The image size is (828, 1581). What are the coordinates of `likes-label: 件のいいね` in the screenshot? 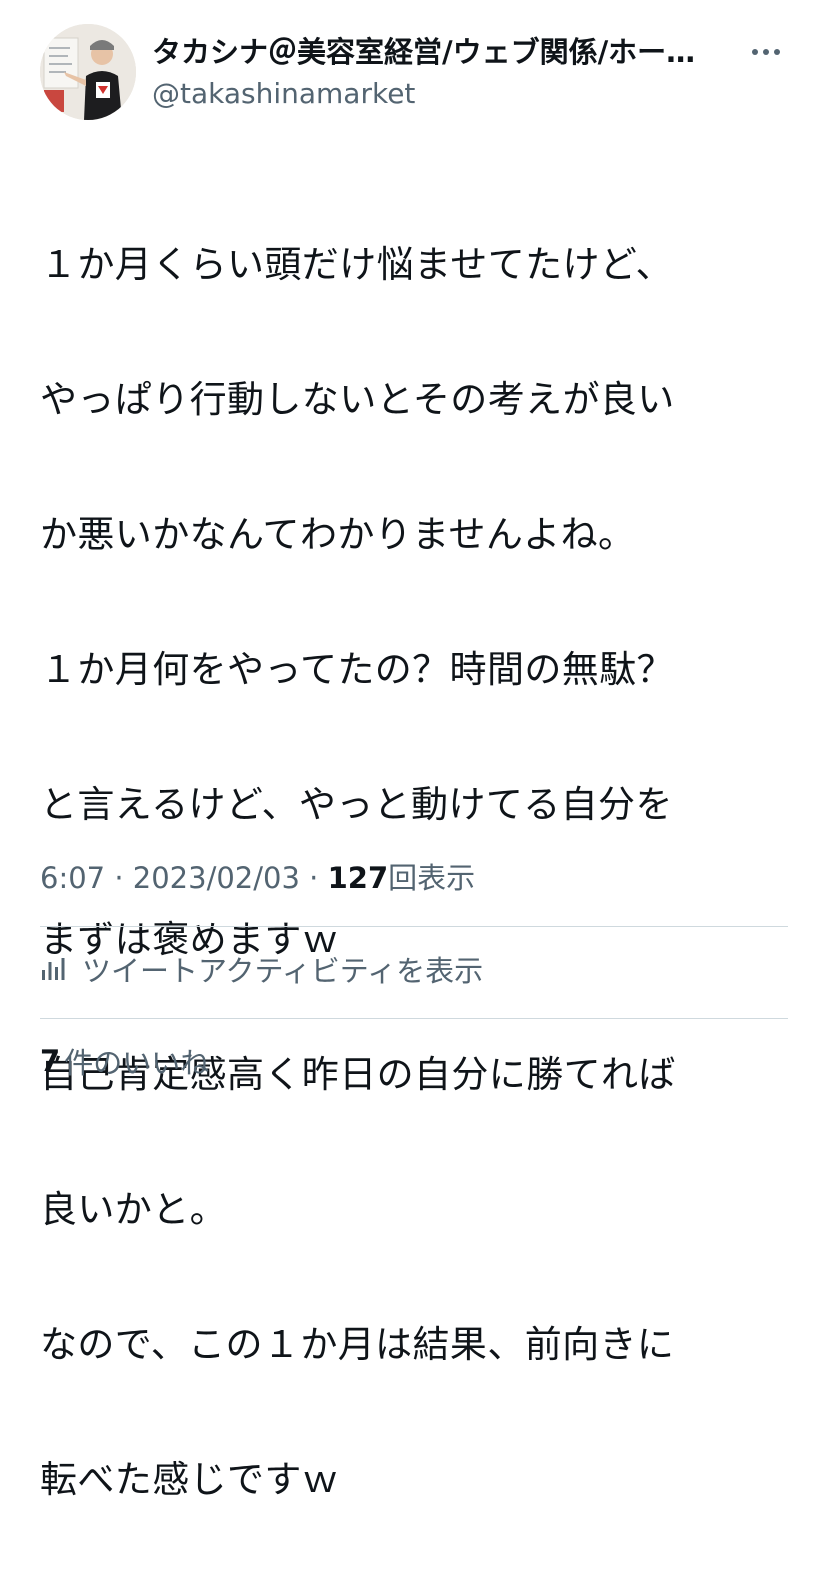 It's located at (137, 1063).